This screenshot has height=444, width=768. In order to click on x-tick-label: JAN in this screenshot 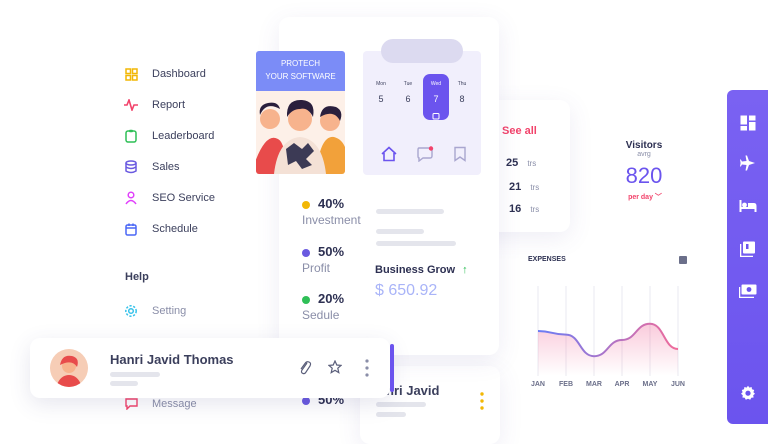, I will do `click(537, 384)`.